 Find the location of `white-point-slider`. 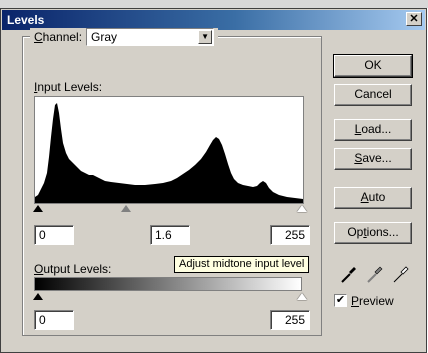

white-point-slider is located at coordinates (302, 208).